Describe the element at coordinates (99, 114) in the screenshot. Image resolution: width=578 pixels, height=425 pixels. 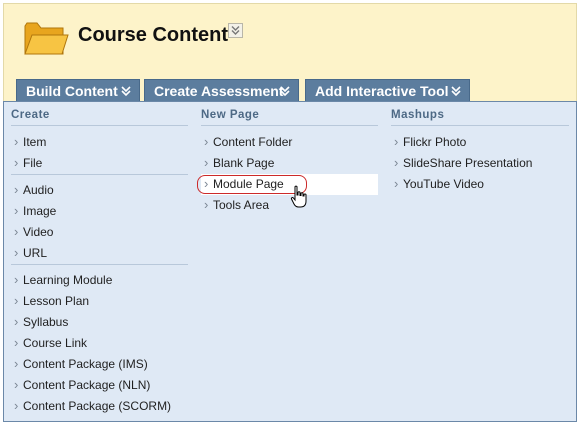
I see `create-header: Create` at that location.